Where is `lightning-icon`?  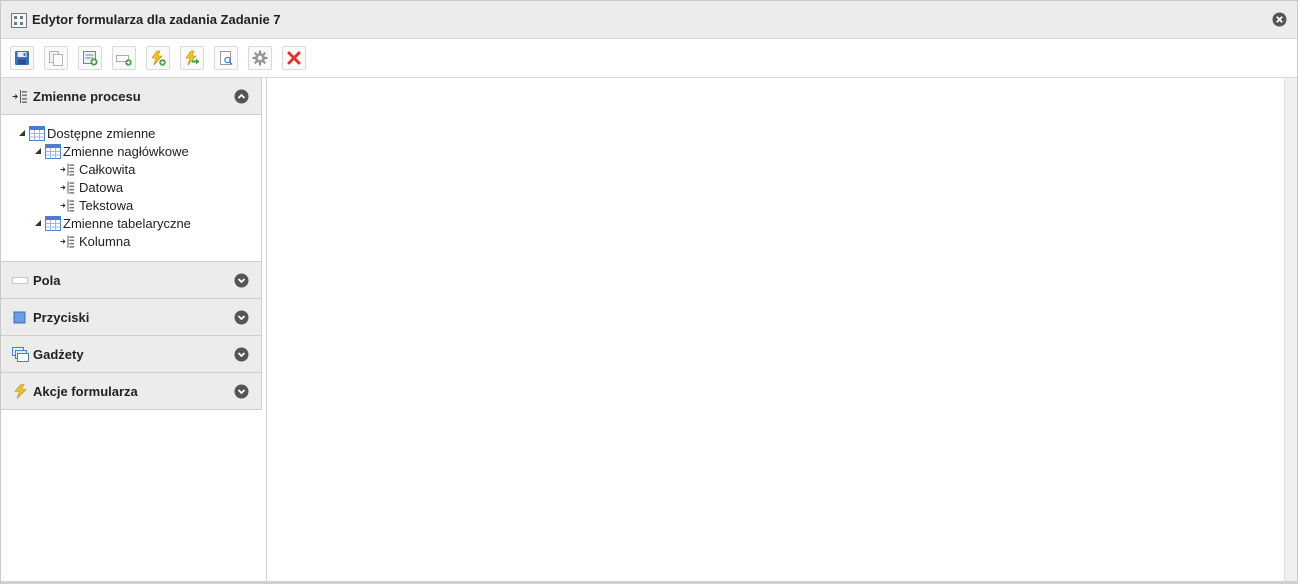 lightning-icon is located at coordinates (20, 391).